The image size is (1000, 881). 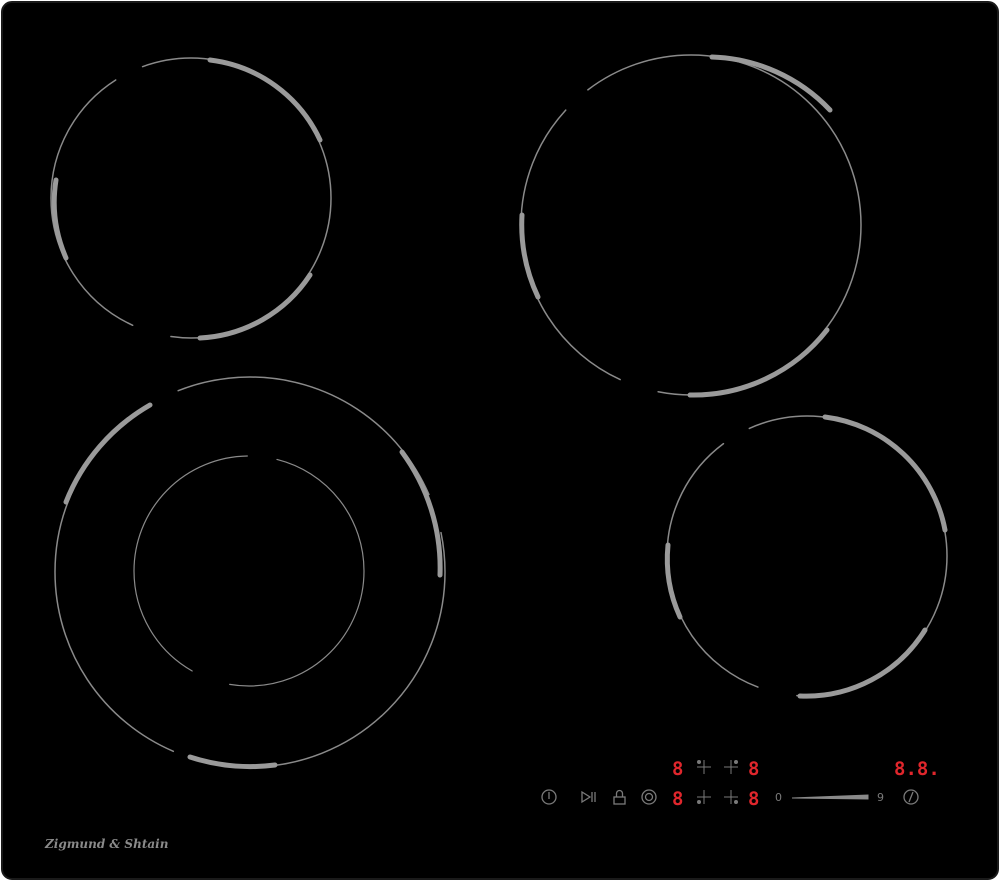 What do you see at coordinates (106, 844) in the screenshot?
I see `brand-logo: Zigmund & Shtain` at bounding box center [106, 844].